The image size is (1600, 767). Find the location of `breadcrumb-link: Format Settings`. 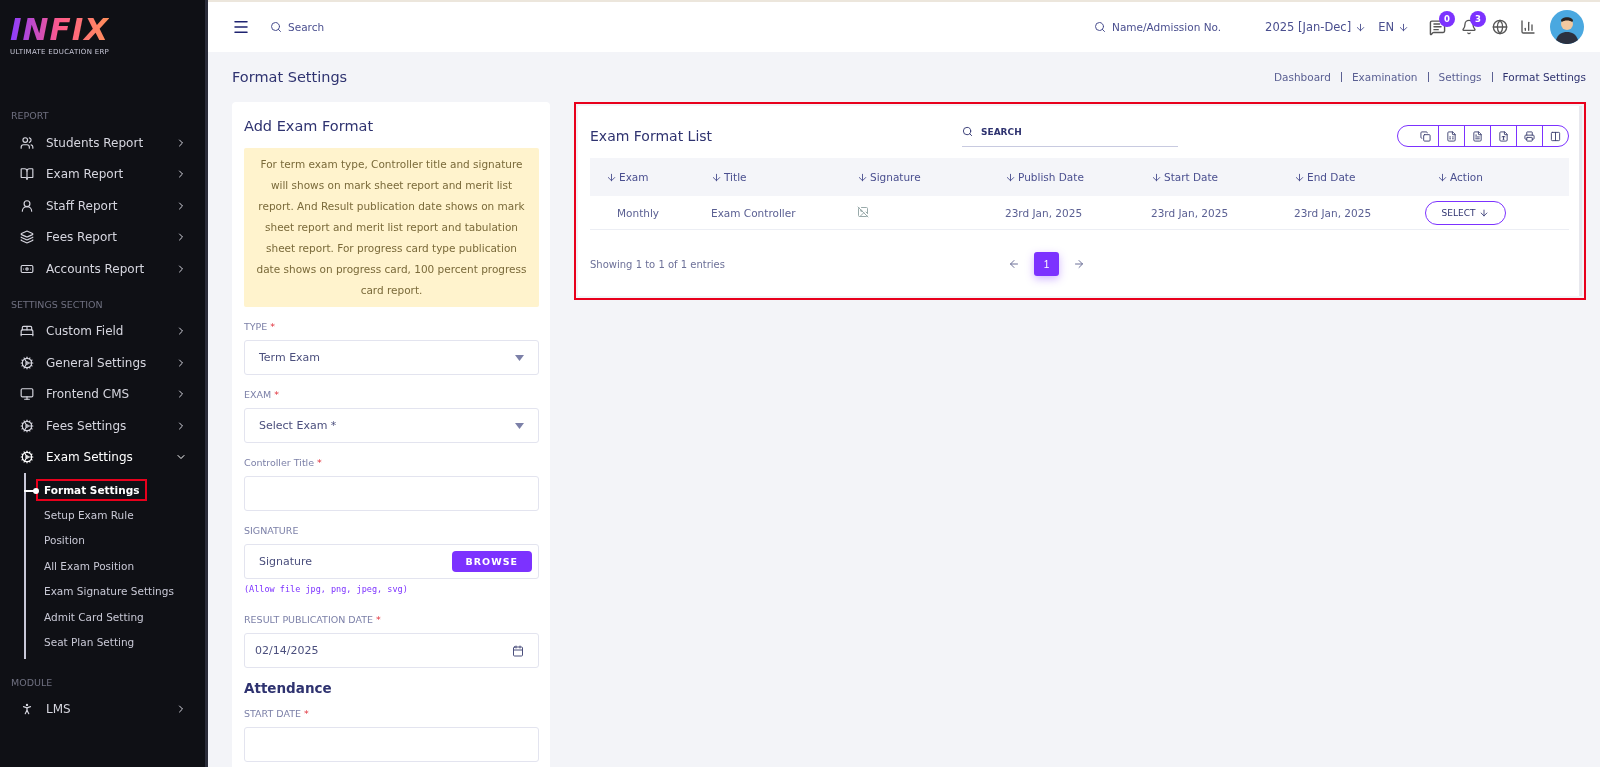

breadcrumb-link: Format Settings is located at coordinates (1544, 77).